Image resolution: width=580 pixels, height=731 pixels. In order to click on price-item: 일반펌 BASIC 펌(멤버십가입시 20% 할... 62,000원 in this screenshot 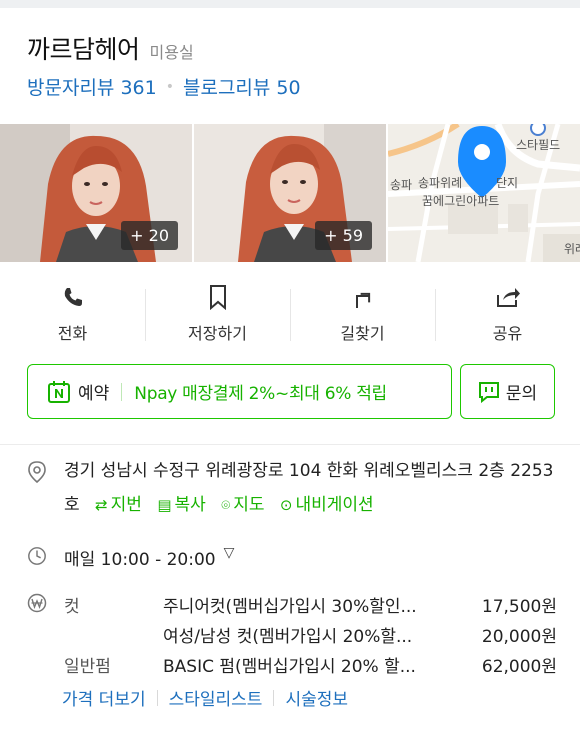, I will do `click(292, 664)`.